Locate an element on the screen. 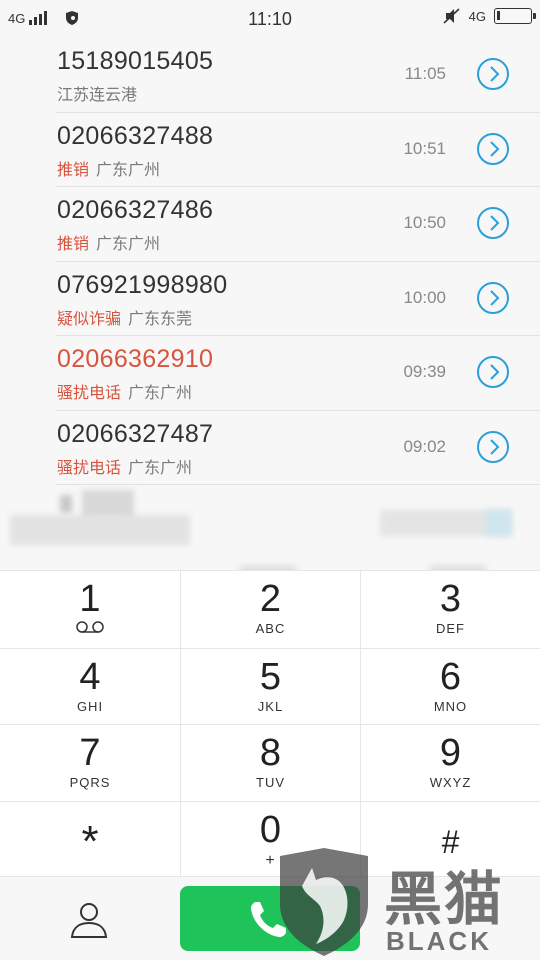 This screenshot has width=540, height=960. network-type-right: 4G is located at coordinates (477, 16).